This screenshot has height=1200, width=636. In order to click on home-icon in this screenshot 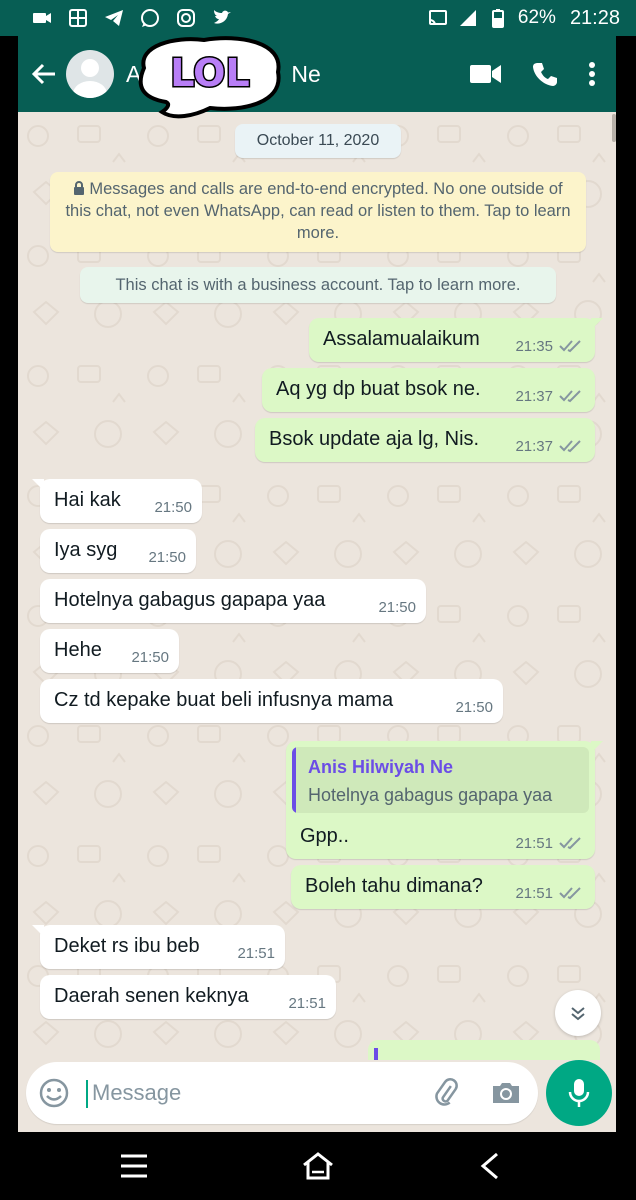, I will do `click(318, 1166)`.